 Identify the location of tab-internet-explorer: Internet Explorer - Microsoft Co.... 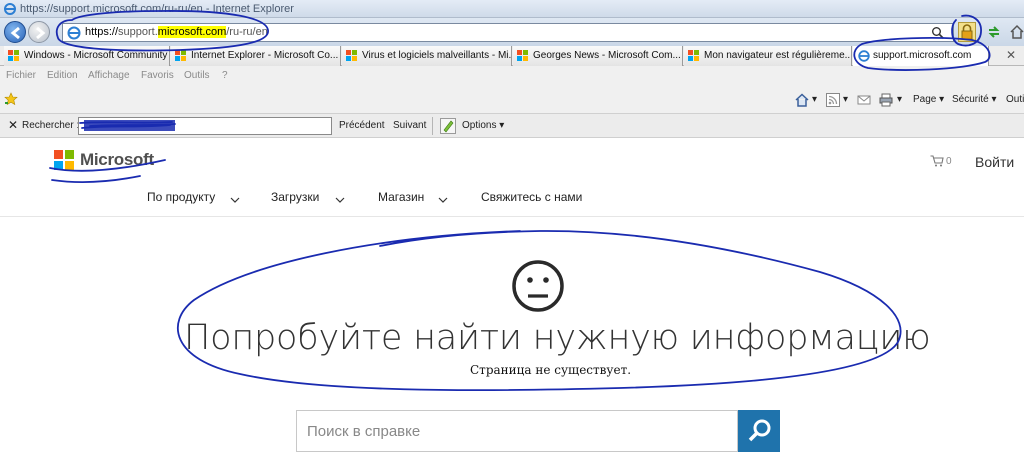
(256, 56).